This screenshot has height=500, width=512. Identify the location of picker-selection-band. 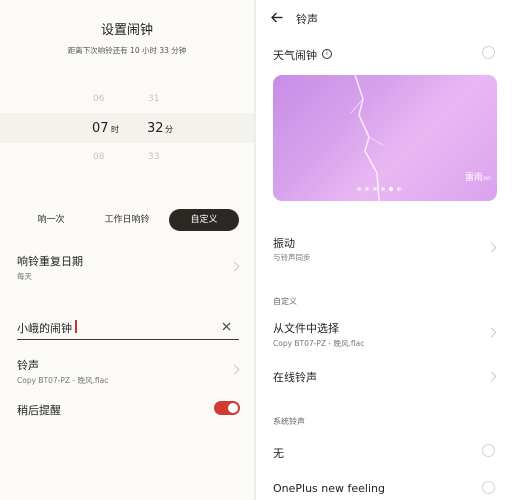
(127, 128).